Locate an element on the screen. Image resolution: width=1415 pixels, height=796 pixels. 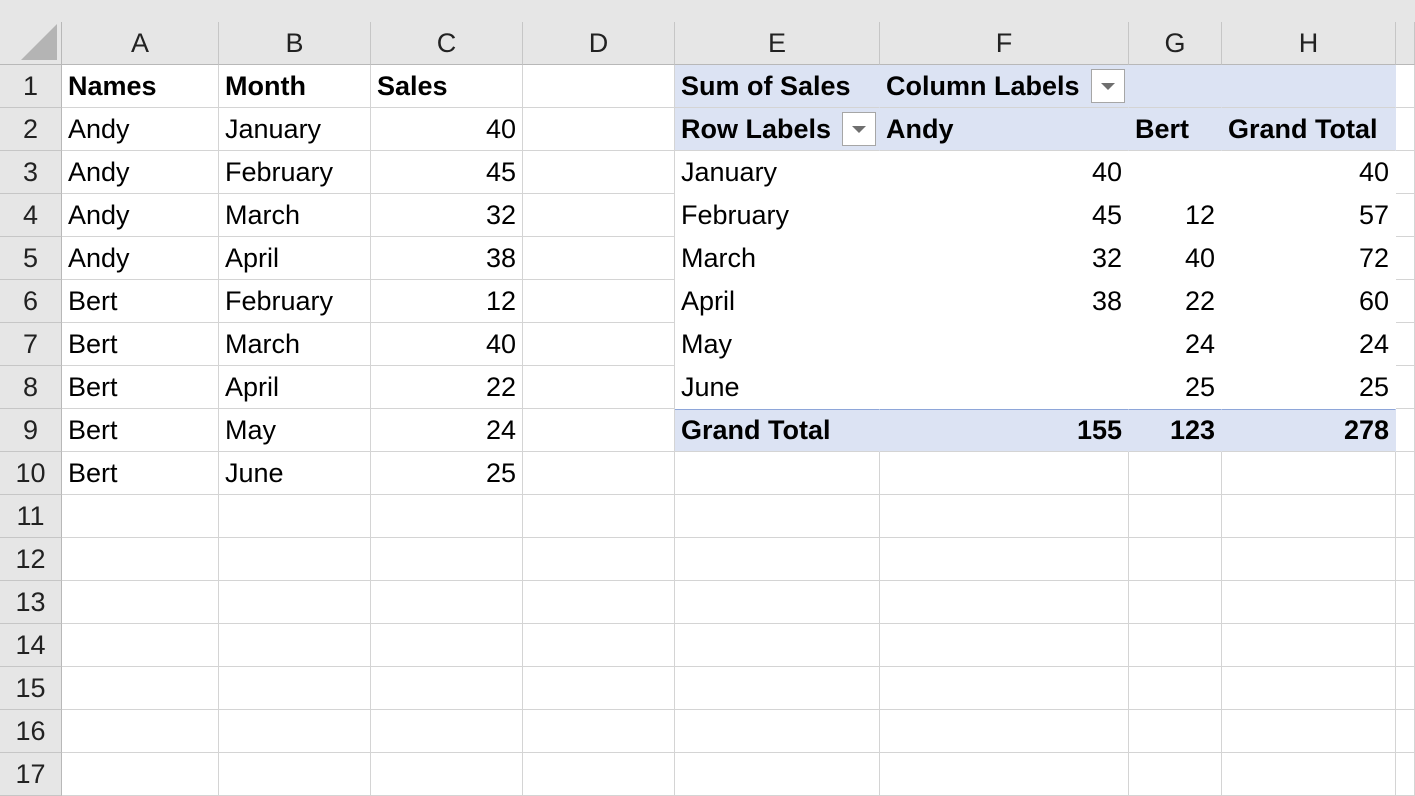
cell-f16 is located at coordinates (1004, 731).